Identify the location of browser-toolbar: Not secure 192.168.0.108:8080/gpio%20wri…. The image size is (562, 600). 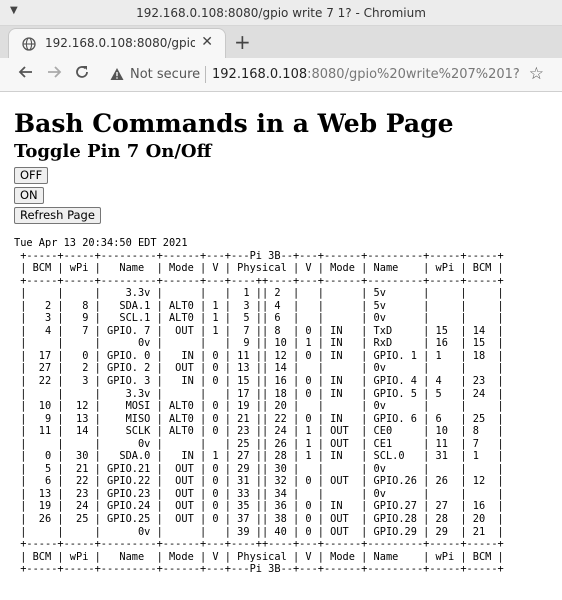
(281, 75).